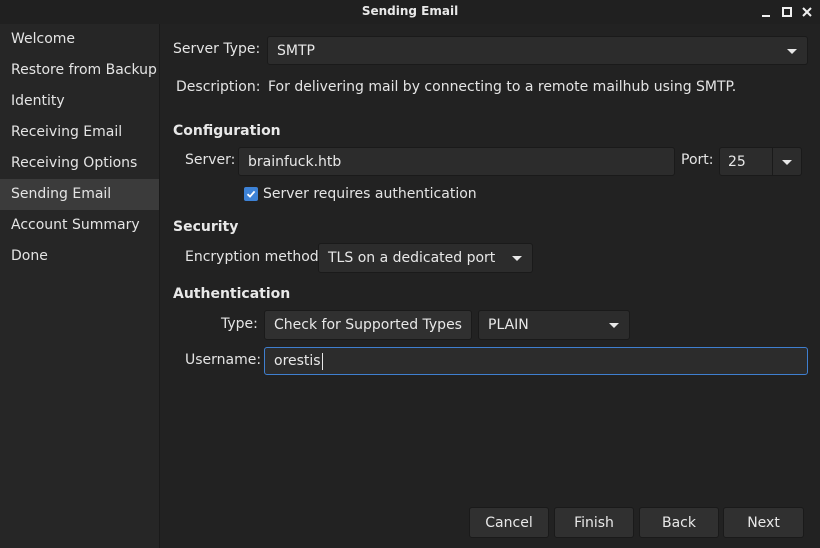  I want to click on port-value: 25, so click(737, 161).